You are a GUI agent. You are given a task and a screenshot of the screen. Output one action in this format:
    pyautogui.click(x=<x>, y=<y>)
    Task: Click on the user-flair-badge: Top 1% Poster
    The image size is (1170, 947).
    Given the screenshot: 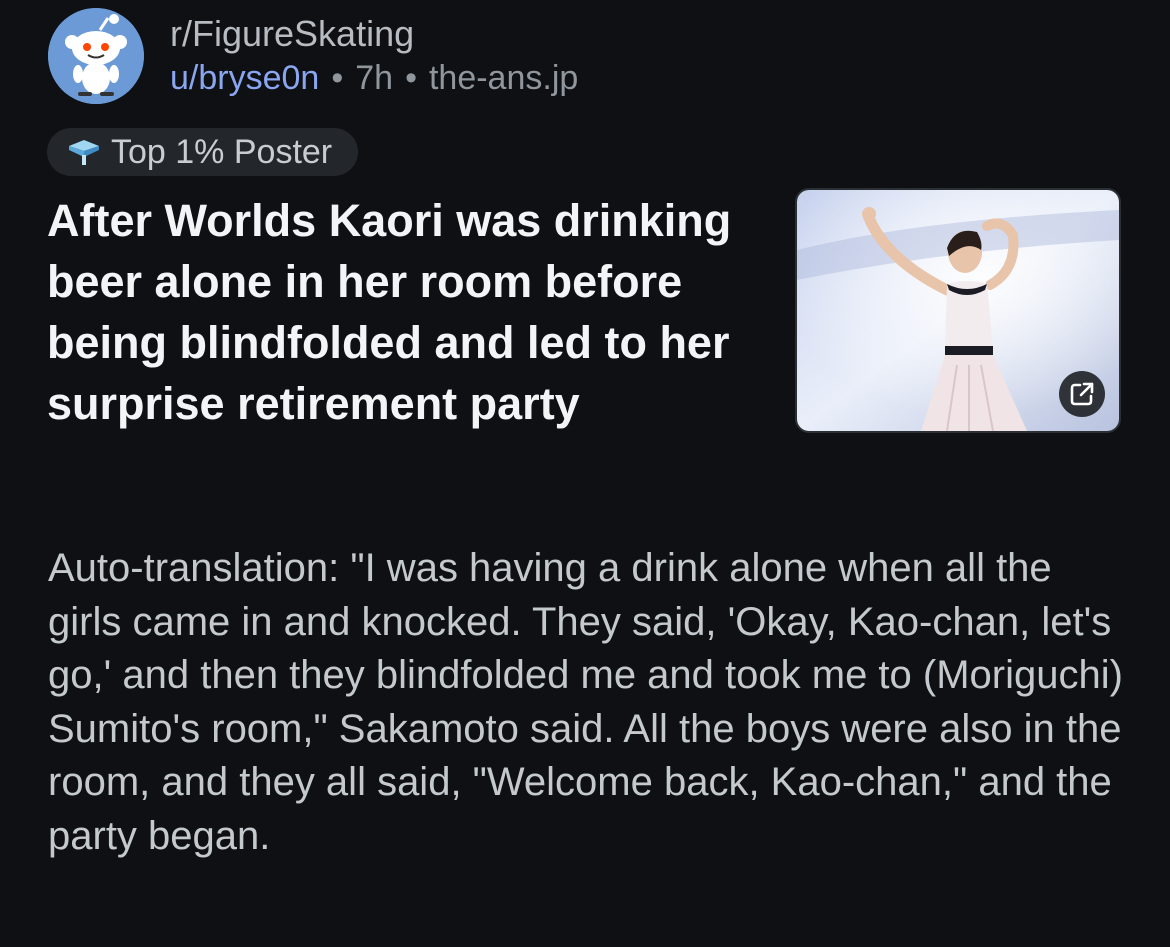 What is the action you would take?
    pyautogui.click(x=203, y=152)
    